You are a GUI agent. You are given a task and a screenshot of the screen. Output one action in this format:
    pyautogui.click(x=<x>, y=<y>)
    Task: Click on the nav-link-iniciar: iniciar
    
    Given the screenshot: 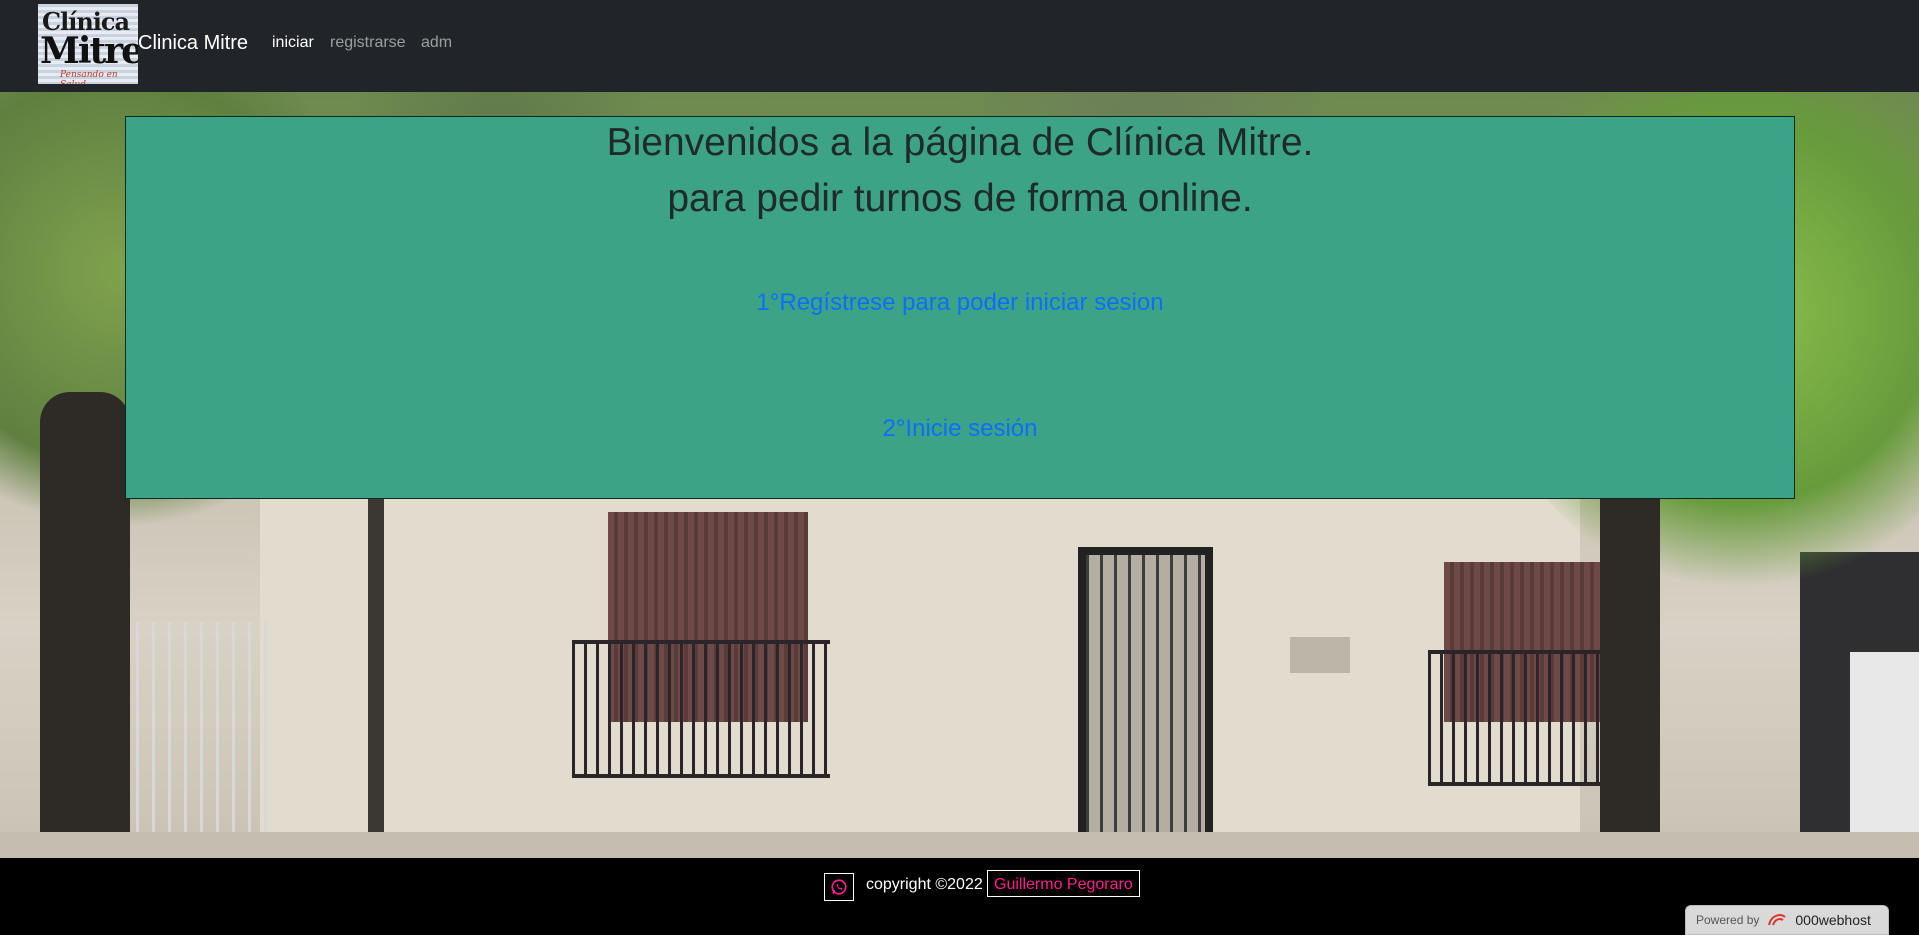 What is the action you would take?
    pyautogui.click(x=293, y=43)
    